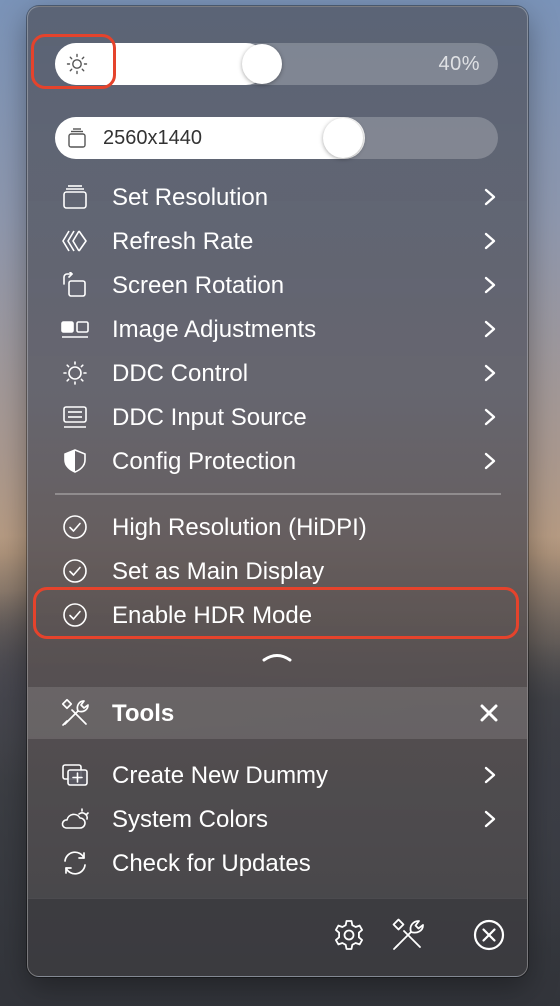  I want to click on menu-item-config-protection: Config Protection, so click(277, 461).